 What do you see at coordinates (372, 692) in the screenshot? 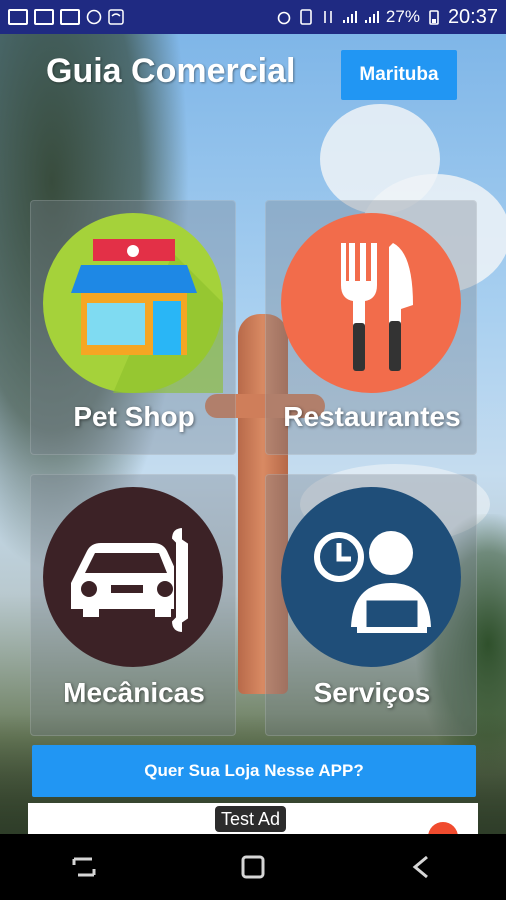
I see `category-label: Serviços` at bounding box center [372, 692].